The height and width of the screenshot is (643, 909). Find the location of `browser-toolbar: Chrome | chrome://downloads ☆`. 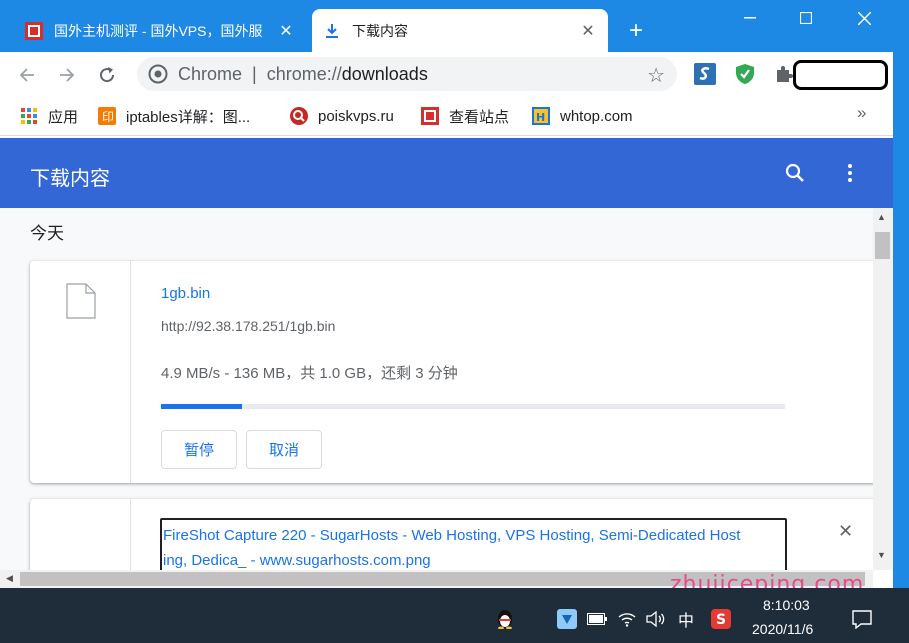

browser-toolbar: Chrome | chrome://downloads ☆ is located at coordinates (454, 74).